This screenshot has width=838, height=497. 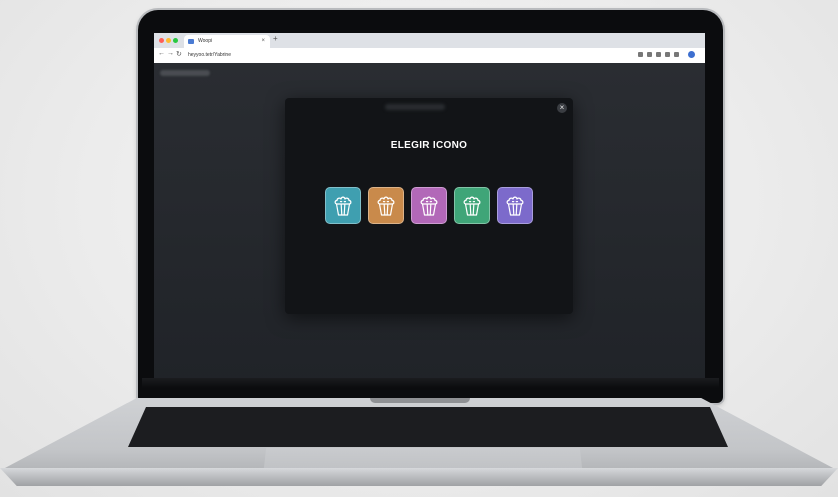 What do you see at coordinates (676, 54) in the screenshot?
I see `sidebar-icon` at bounding box center [676, 54].